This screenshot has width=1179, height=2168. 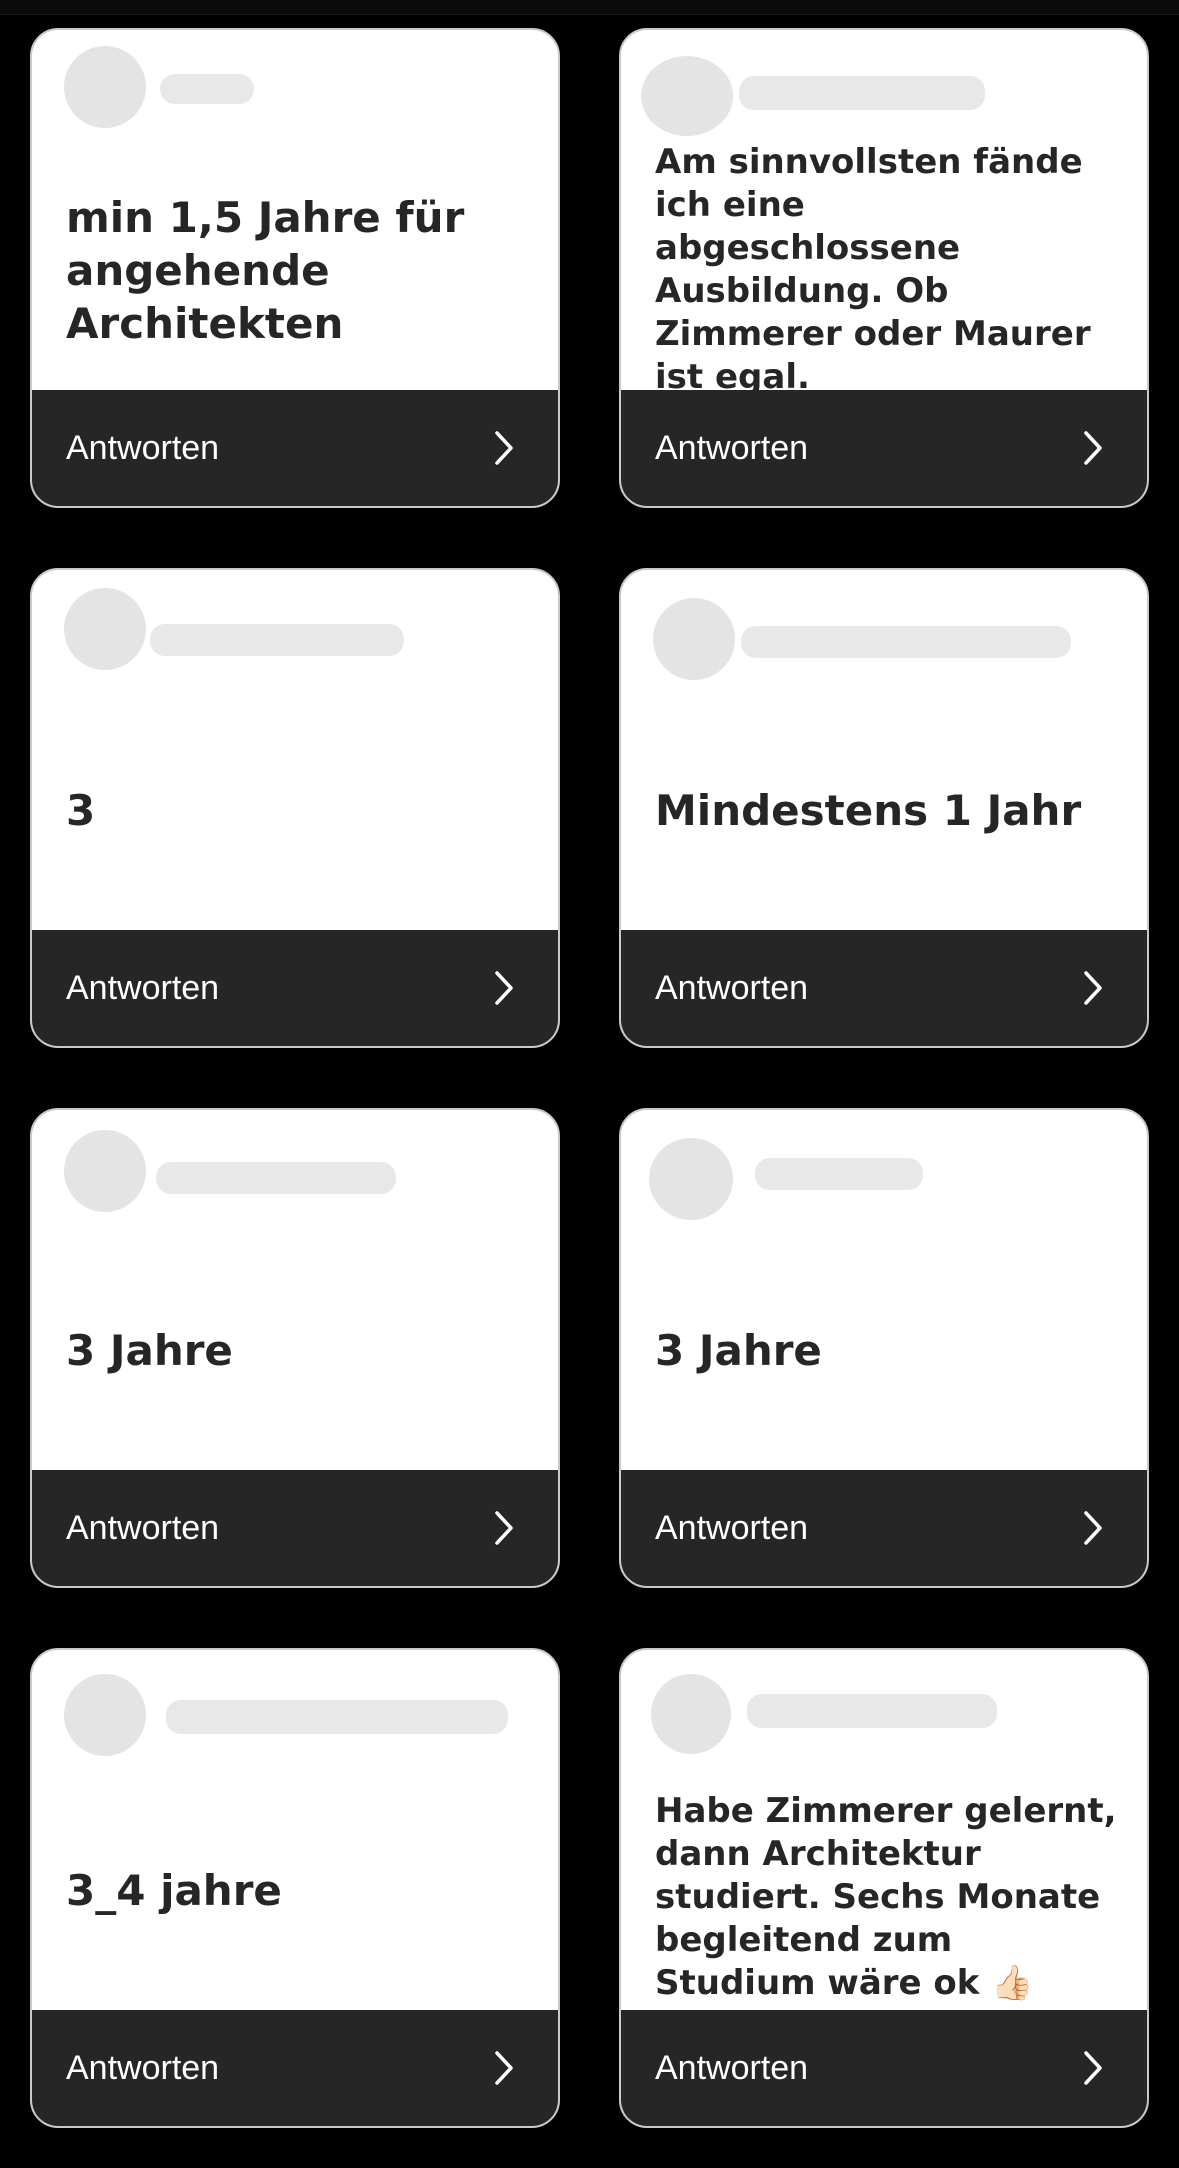 I want to click on reply-text: 3_4 jahre, so click(x=174, y=1890).